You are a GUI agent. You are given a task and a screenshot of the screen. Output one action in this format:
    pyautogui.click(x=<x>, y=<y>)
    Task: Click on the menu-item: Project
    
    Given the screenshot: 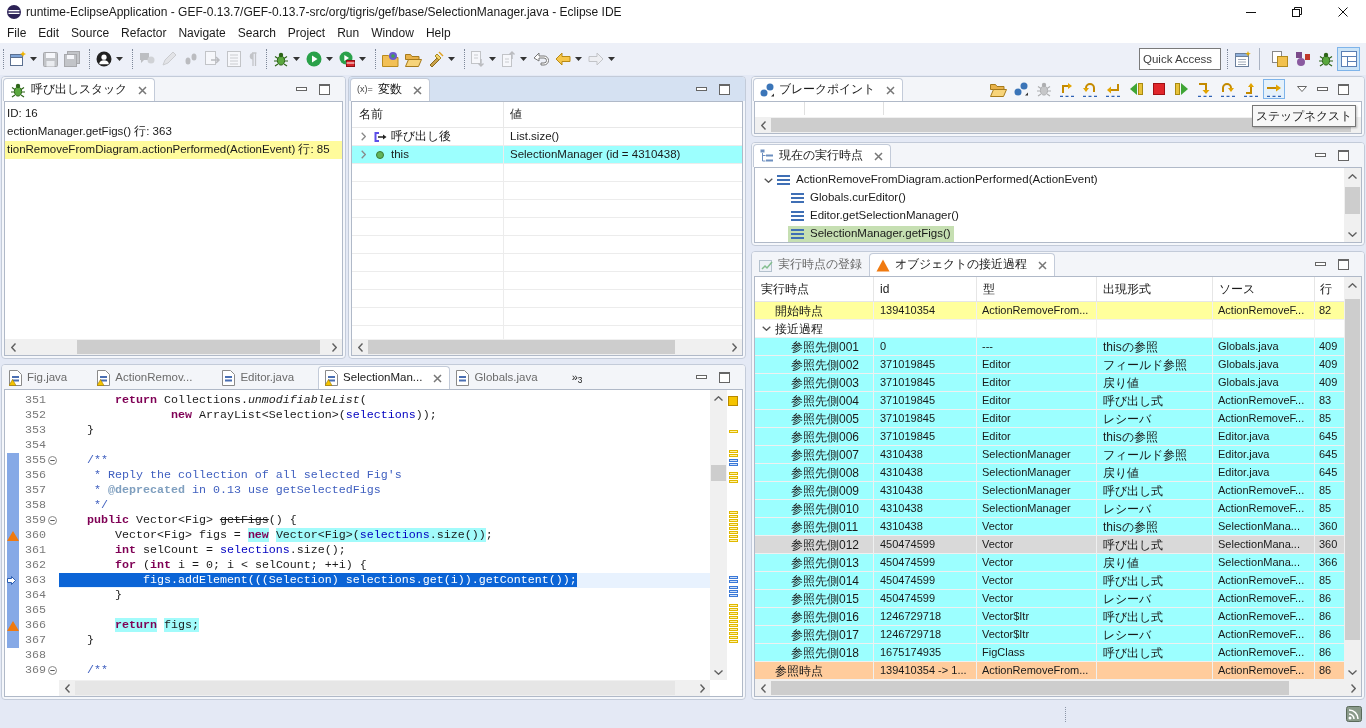 What is the action you would take?
    pyautogui.click(x=306, y=33)
    